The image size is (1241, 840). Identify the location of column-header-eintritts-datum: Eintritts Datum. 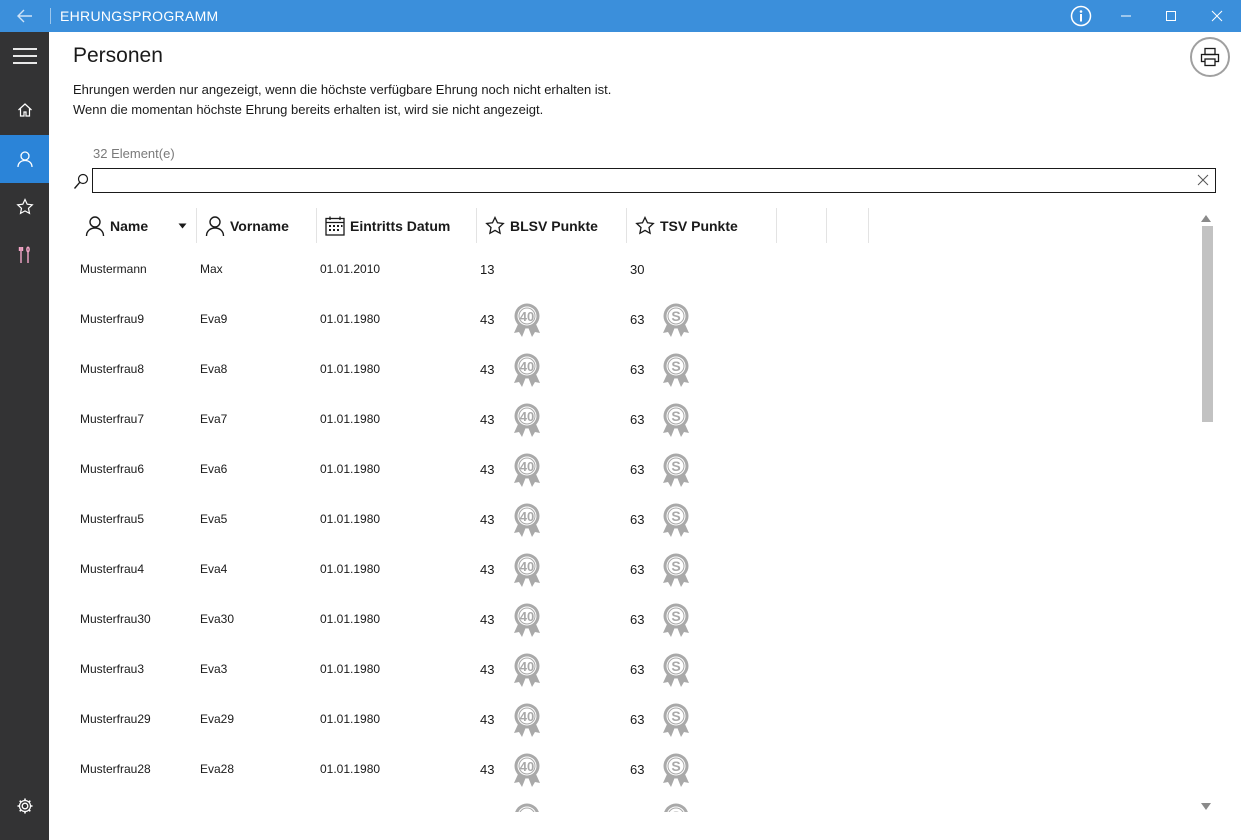
(400, 226).